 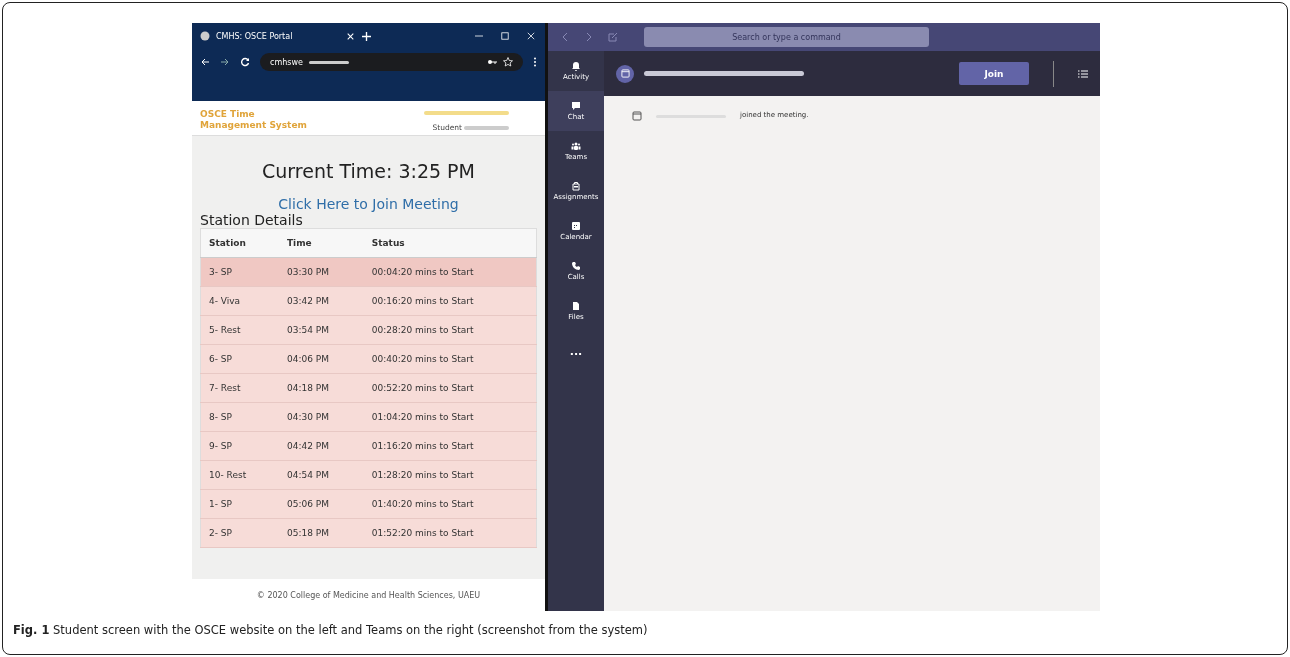 I want to click on footer-text: © 2020 College of Medicine and Health Sciences, UAEU, so click(x=368, y=595).